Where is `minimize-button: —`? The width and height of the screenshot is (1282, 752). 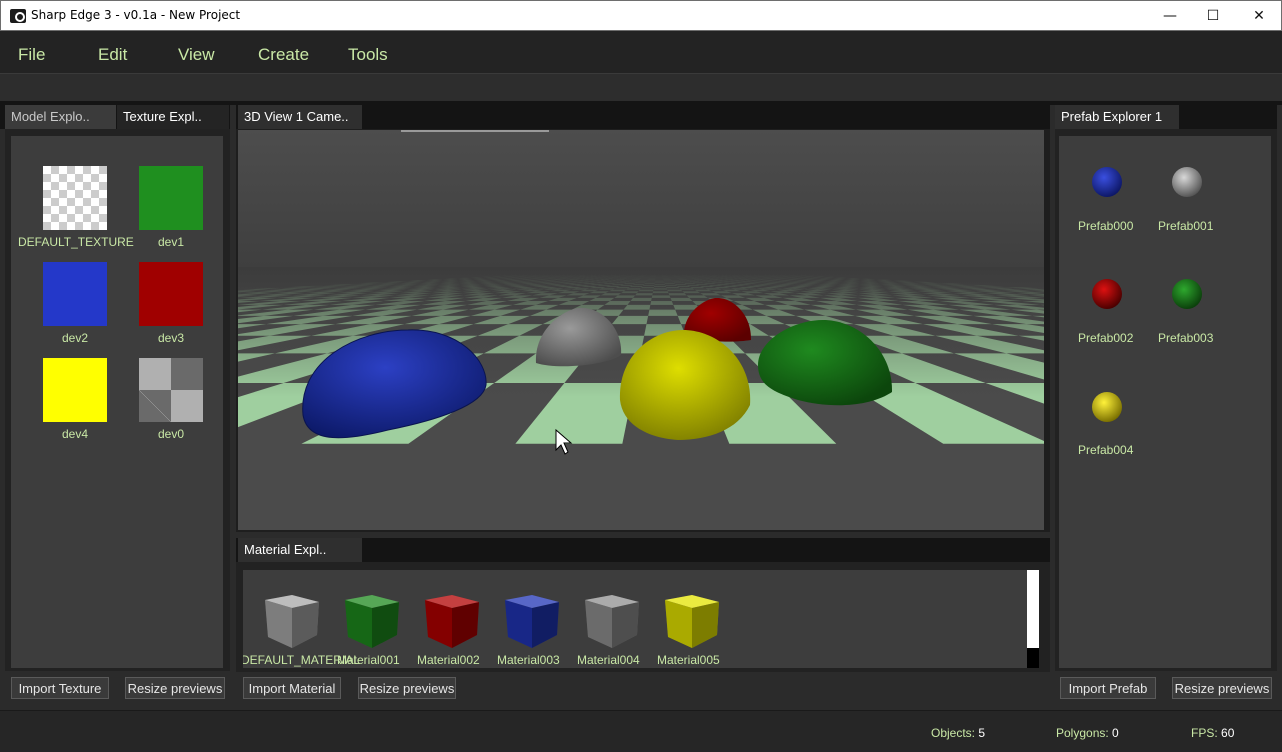 minimize-button: — is located at coordinates (1170, 16).